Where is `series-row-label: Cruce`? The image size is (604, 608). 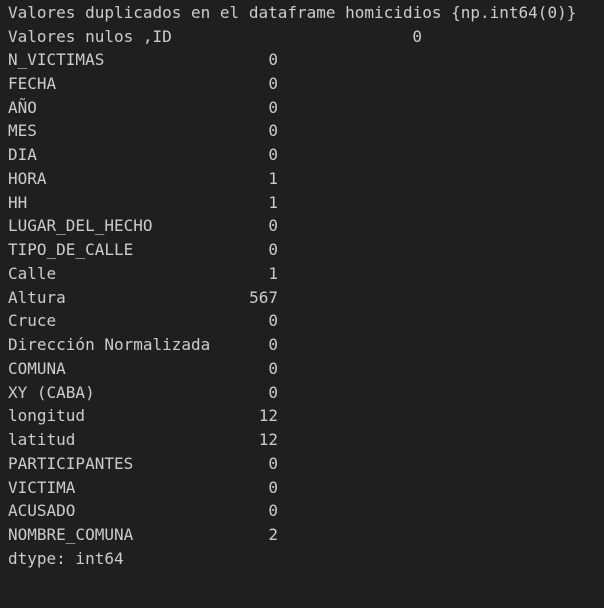
series-row-label: Cruce is located at coordinates (32, 320).